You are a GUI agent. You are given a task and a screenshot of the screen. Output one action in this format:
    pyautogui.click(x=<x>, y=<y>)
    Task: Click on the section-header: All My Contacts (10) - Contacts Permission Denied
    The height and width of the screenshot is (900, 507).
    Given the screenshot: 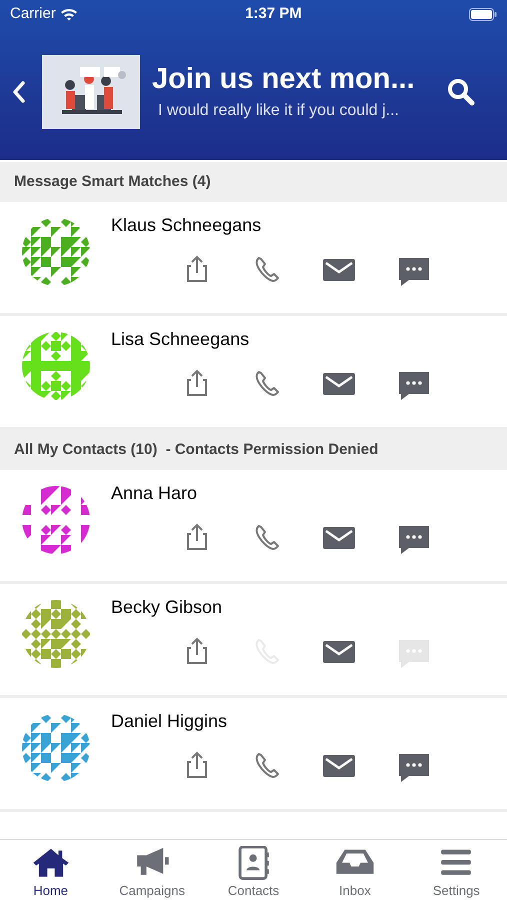 What is the action you would take?
    pyautogui.click(x=196, y=450)
    